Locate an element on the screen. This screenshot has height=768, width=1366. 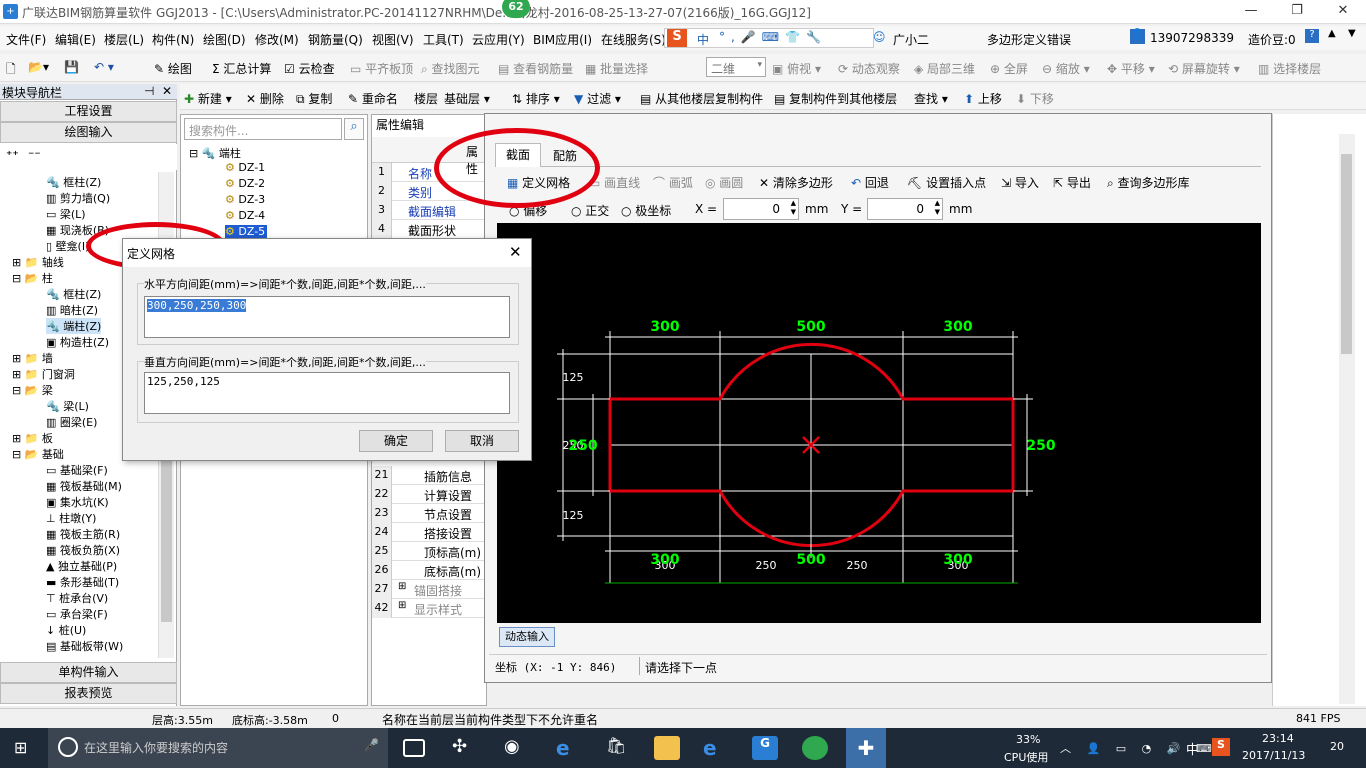
dynamic-input-button: 动态输入 is located at coordinates (527, 637).